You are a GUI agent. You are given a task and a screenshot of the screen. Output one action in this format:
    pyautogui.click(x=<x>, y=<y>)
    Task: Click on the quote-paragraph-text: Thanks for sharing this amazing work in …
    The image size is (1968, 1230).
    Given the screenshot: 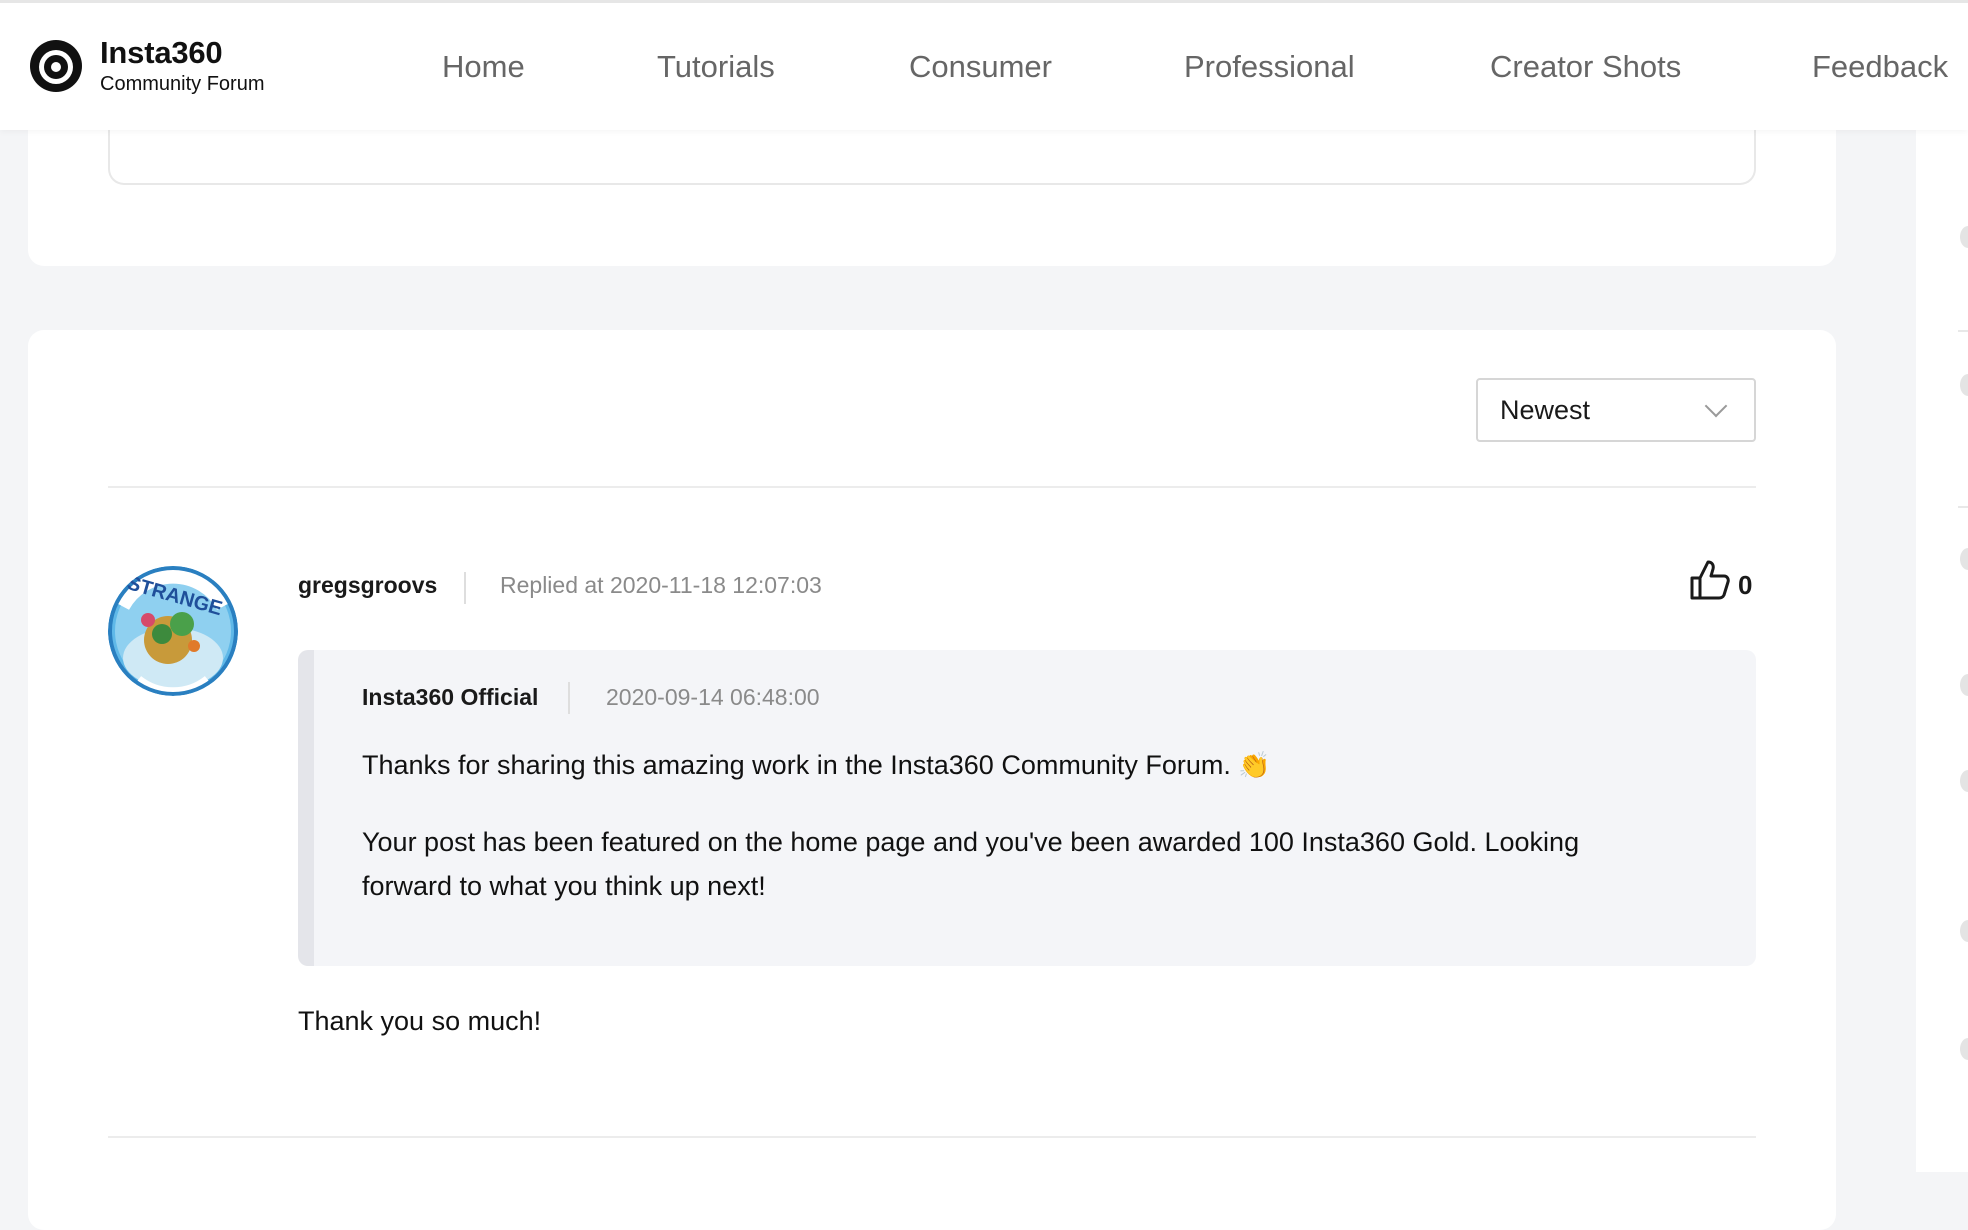 What is the action you would take?
    pyautogui.click(x=796, y=765)
    